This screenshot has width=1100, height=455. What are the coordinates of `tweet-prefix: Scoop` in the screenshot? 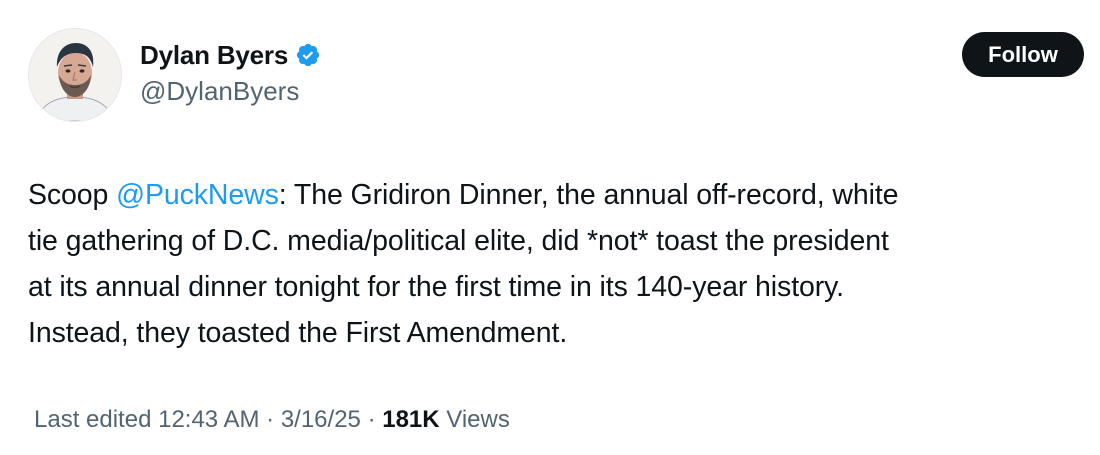 It's located at (72, 195).